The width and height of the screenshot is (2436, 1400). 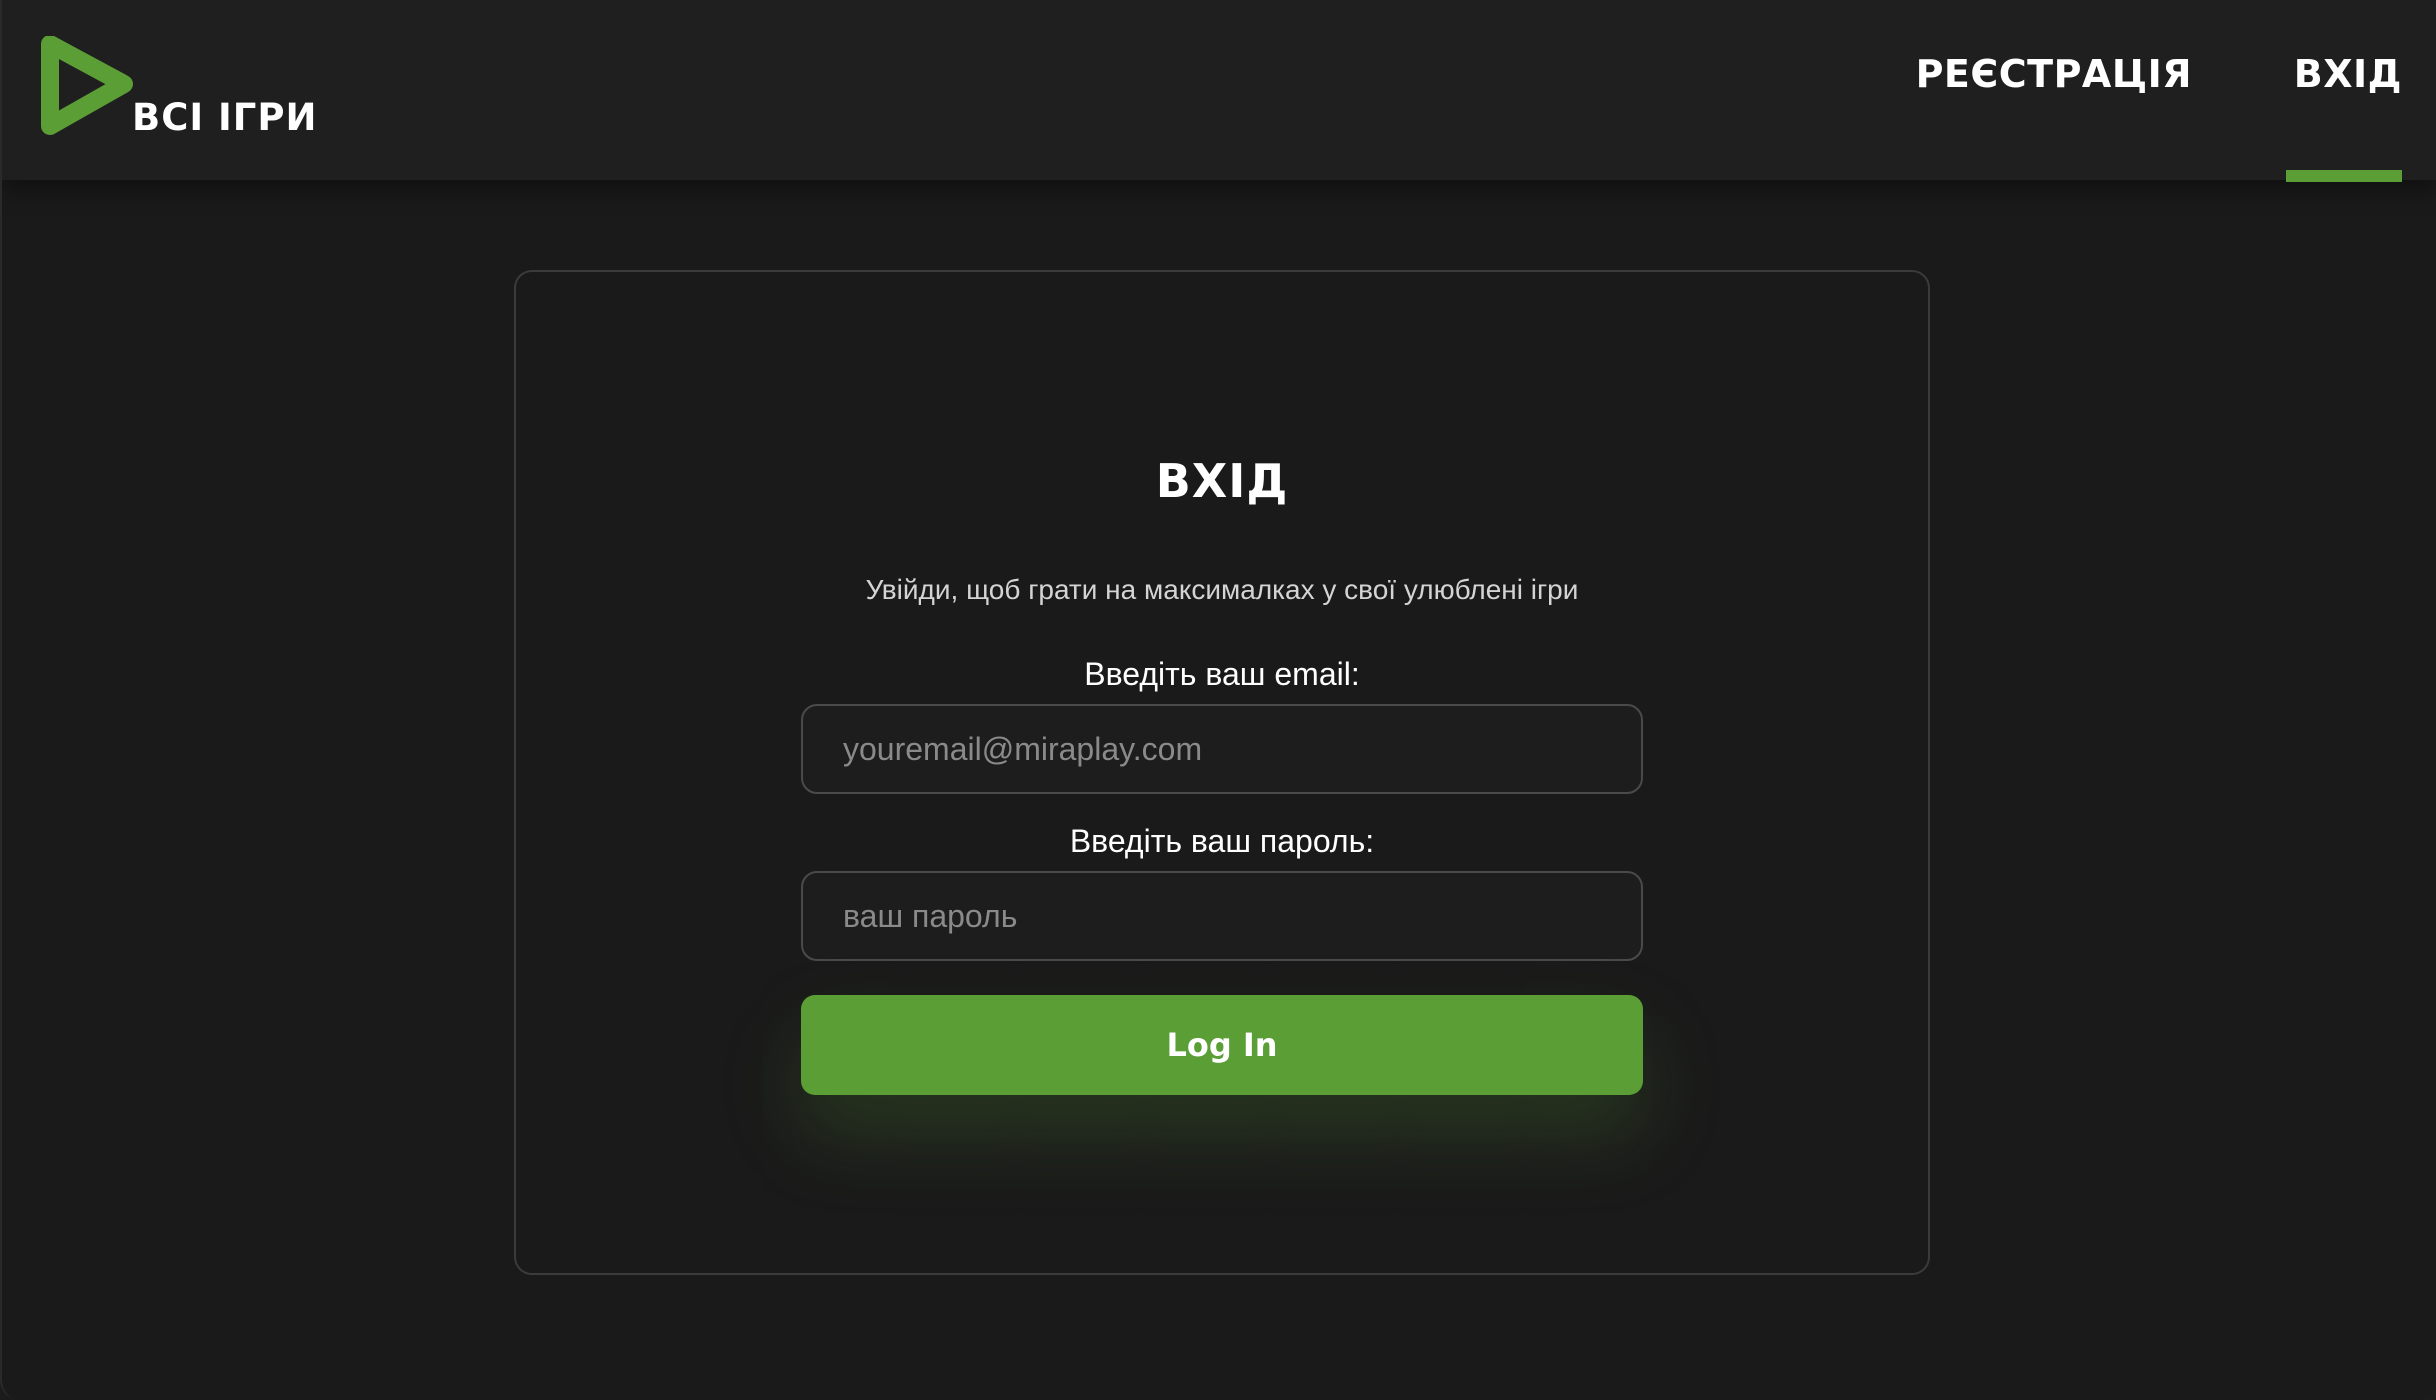 What do you see at coordinates (225, 117) in the screenshot?
I see `logo-text: ВСІ ІГРИ` at bounding box center [225, 117].